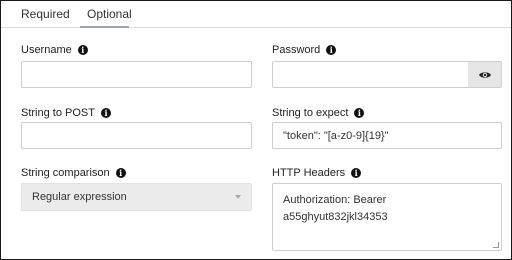 This screenshot has width=512, height=260. What do you see at coordinates (46, 50) in the screenshot?
I see `username-label-text: Username` at bounding box center [46, 50].